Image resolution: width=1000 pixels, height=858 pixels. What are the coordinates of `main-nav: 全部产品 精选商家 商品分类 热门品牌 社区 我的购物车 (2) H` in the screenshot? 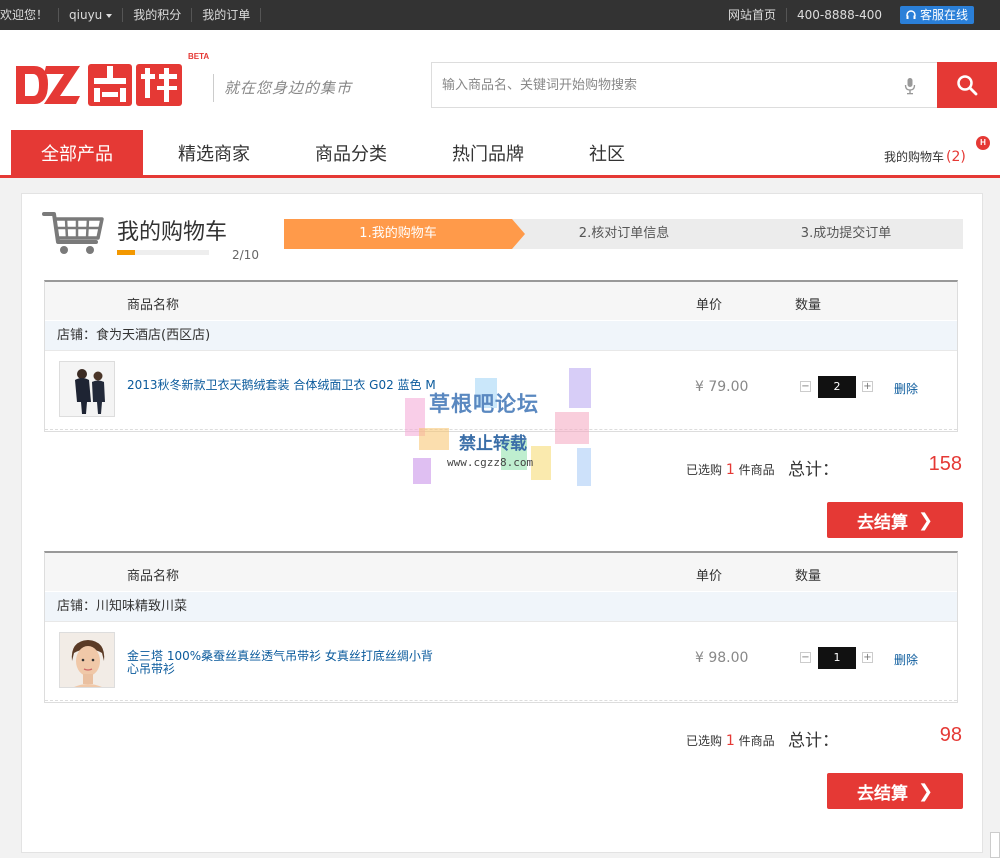 It's located at (500, 154).